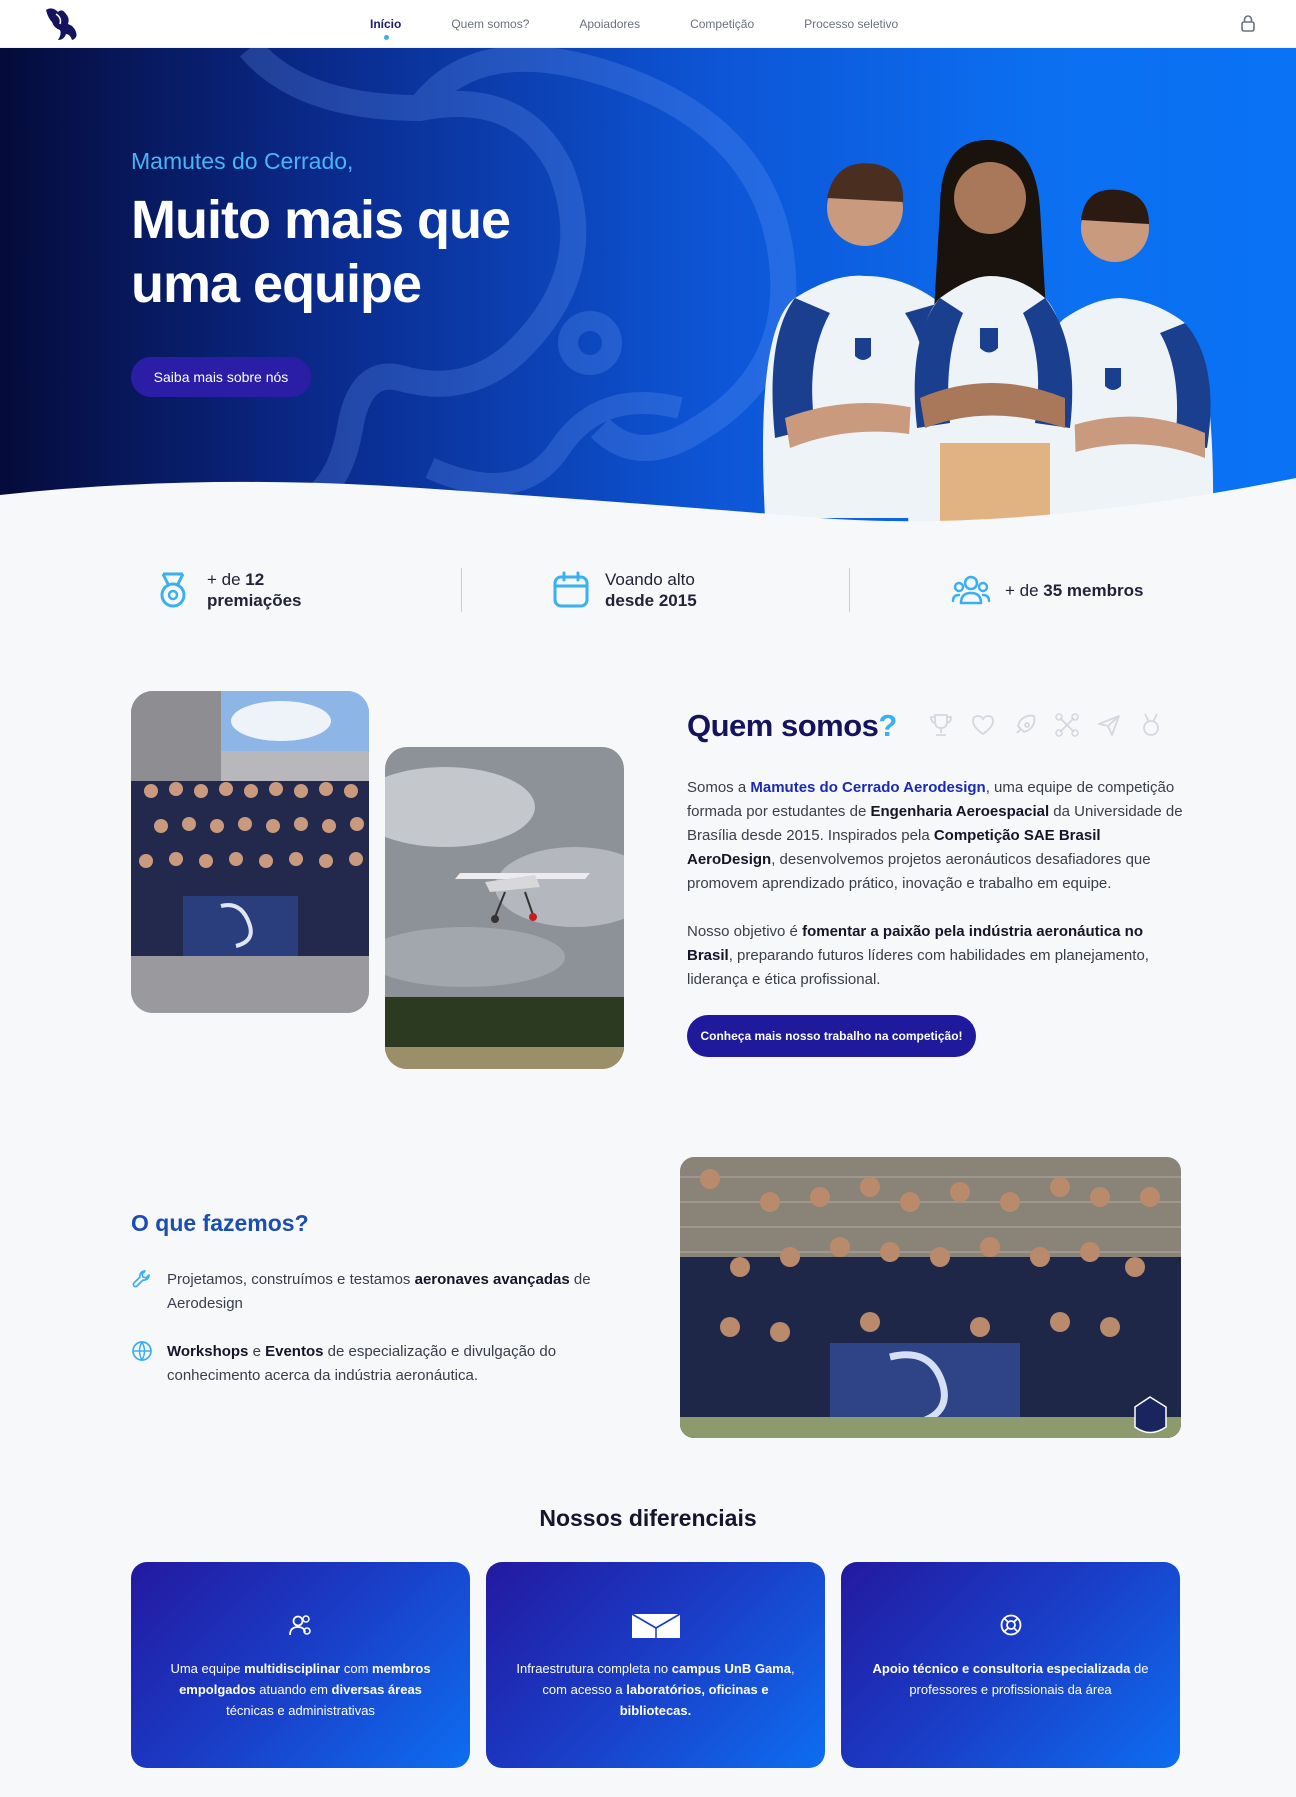 The image size is (1296, 1797). I want to click on hero-title: Muito mais que uma equipe, so click(321, 252).